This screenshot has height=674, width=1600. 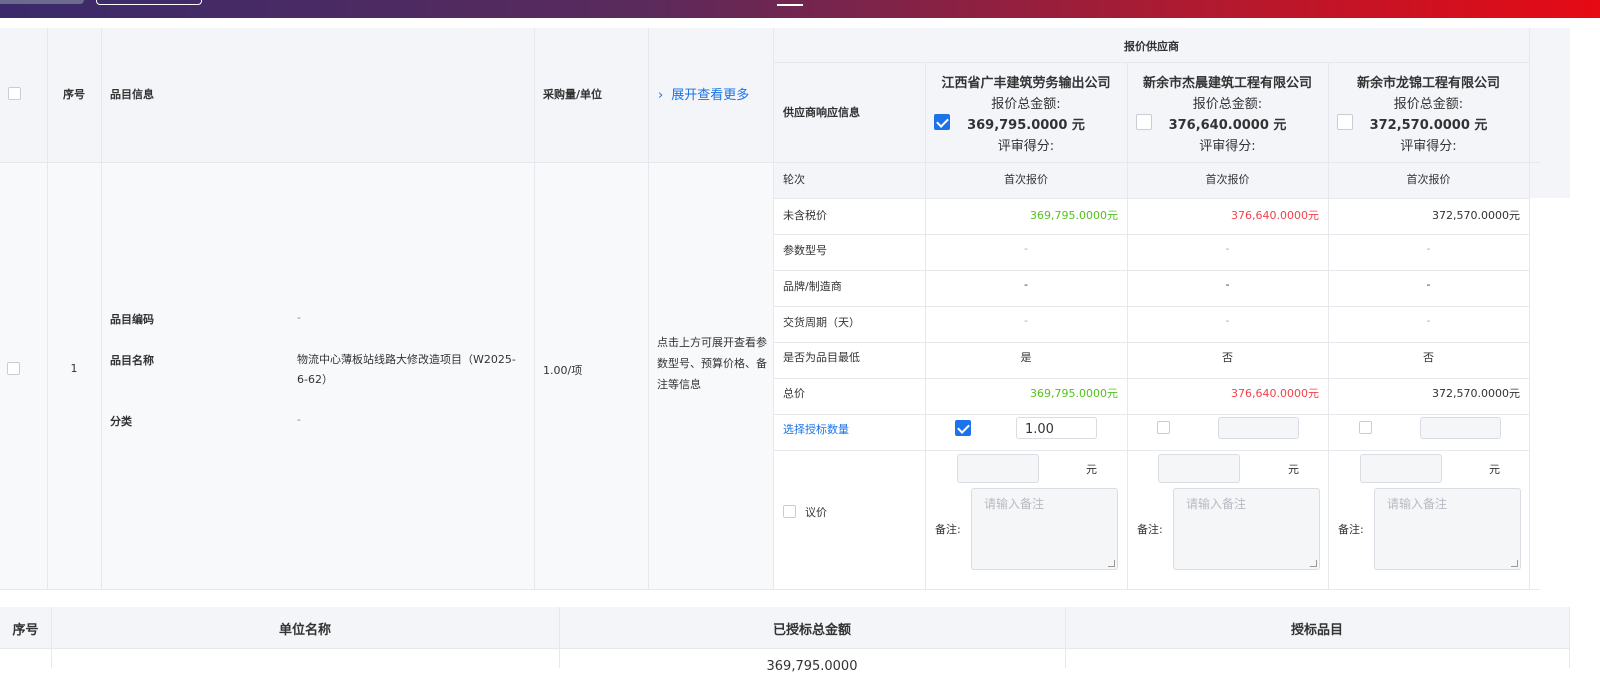 I want to click on select-all-checkbox, so click(x=14, y=93).